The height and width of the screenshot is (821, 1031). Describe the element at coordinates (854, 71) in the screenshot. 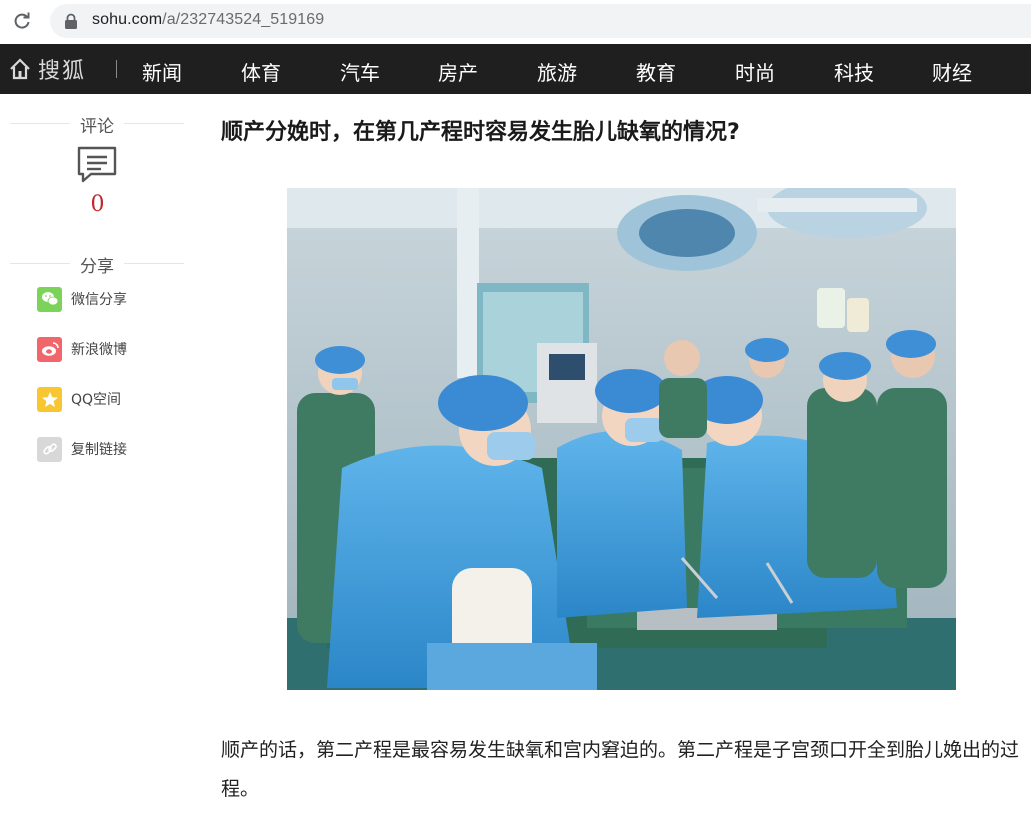

I see `nav-item-tech: 科技` at that location.